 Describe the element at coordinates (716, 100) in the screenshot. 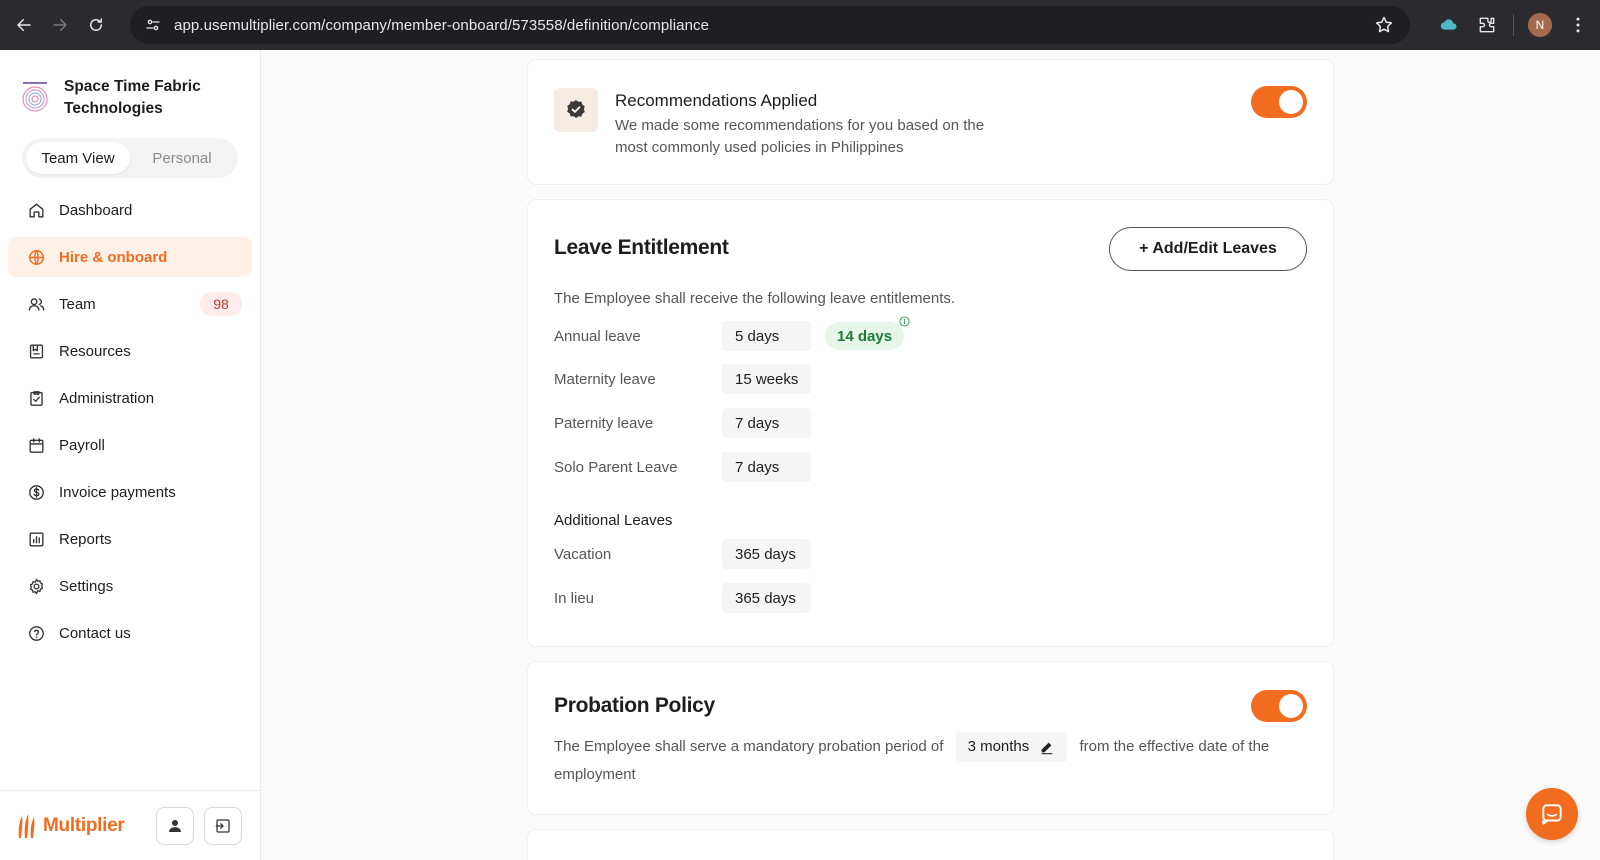

I see `recommendations-title: Recommendations Applied` at that location.